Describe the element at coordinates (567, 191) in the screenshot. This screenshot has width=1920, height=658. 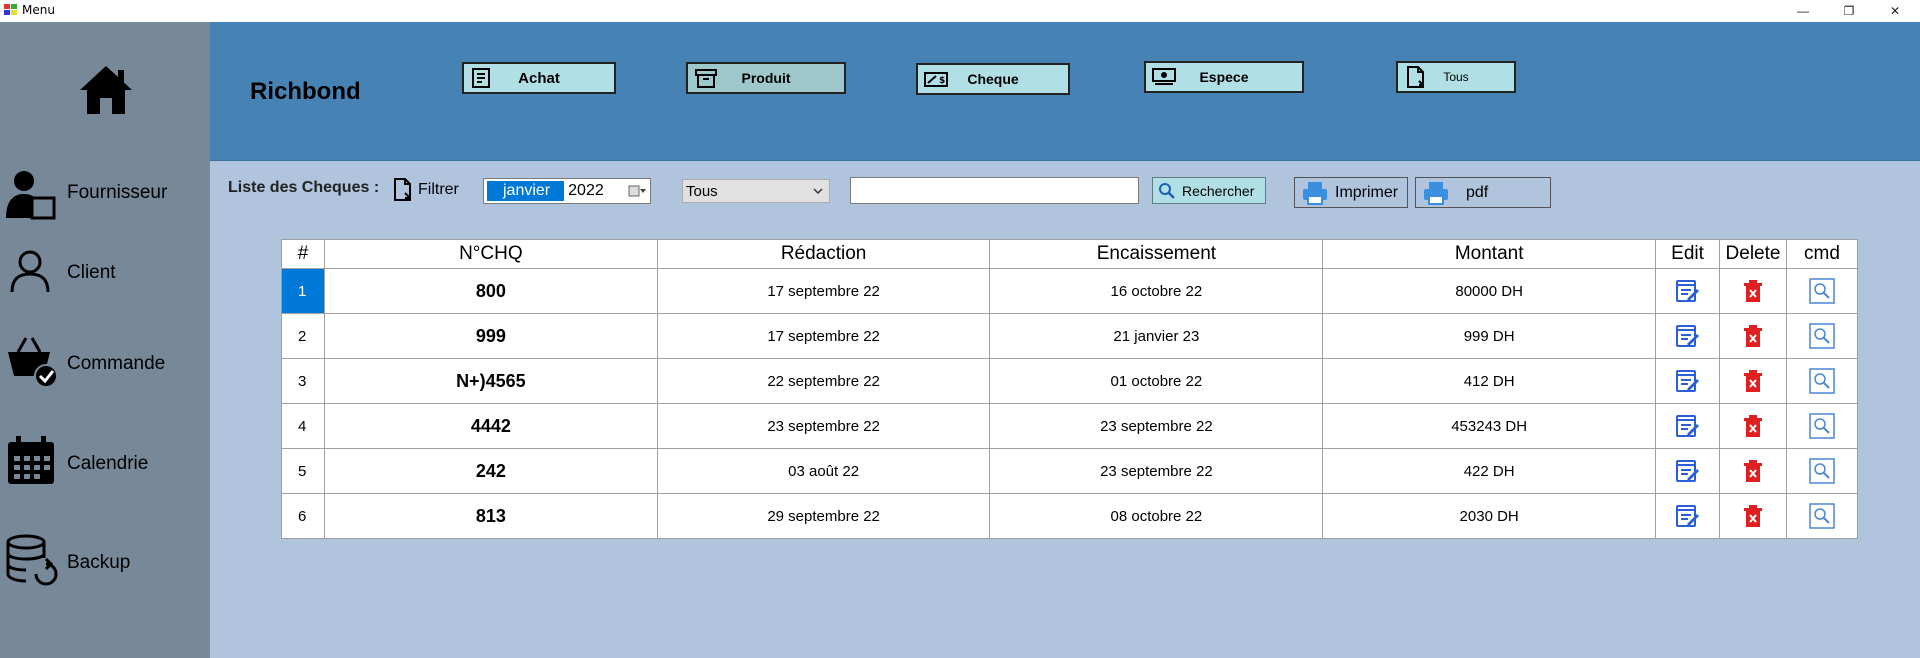
I see `month-year-picker: janvier 2022` at that location.